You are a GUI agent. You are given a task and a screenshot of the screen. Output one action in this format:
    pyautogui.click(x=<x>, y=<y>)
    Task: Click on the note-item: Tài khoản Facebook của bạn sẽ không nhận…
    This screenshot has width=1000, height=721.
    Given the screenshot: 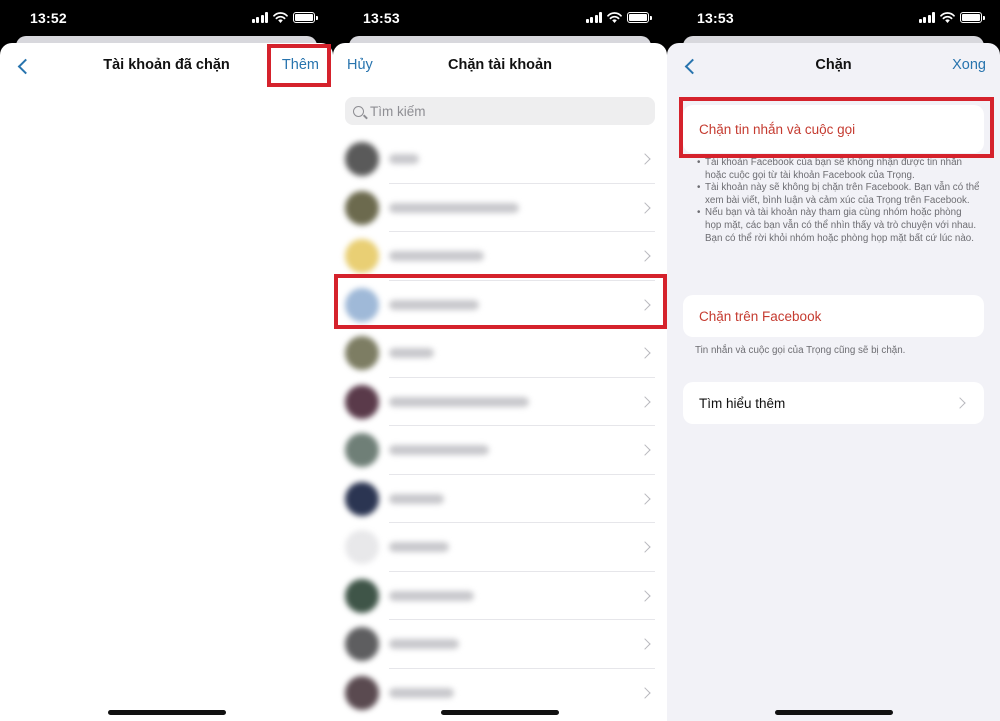 What is the action you would take?
    pyautogui.click(x=838, y=169)
    